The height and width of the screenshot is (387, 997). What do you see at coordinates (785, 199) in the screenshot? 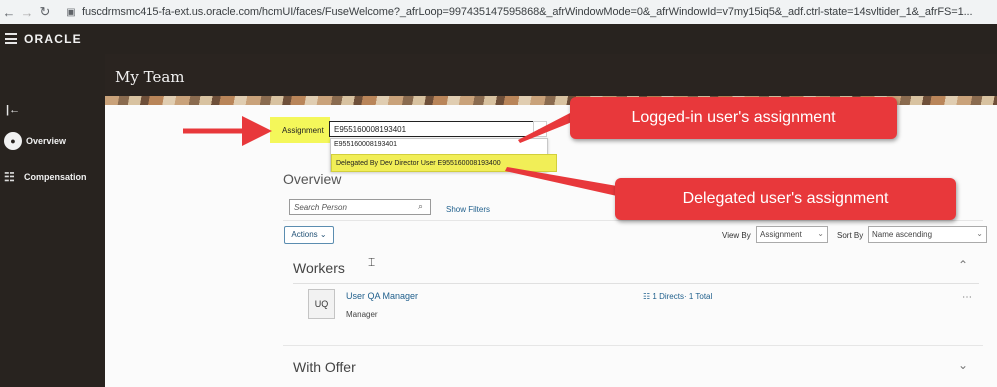
I see `callout-delegated: Delegated user's assignment` at bounding box center [785, 199].